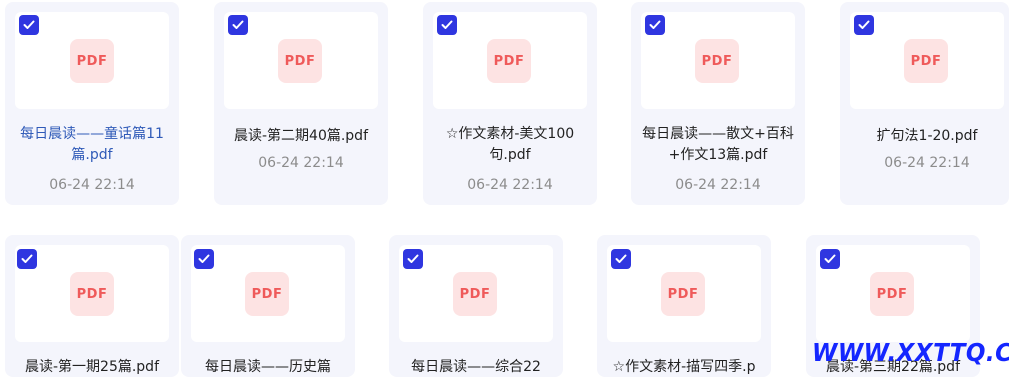 The image size is (1009, 378). What do you see at coordinates (684, 367) in the screenshot?
I see `file-name: ☆作文素材-描写四季.p` at bounding box center [684, 367].